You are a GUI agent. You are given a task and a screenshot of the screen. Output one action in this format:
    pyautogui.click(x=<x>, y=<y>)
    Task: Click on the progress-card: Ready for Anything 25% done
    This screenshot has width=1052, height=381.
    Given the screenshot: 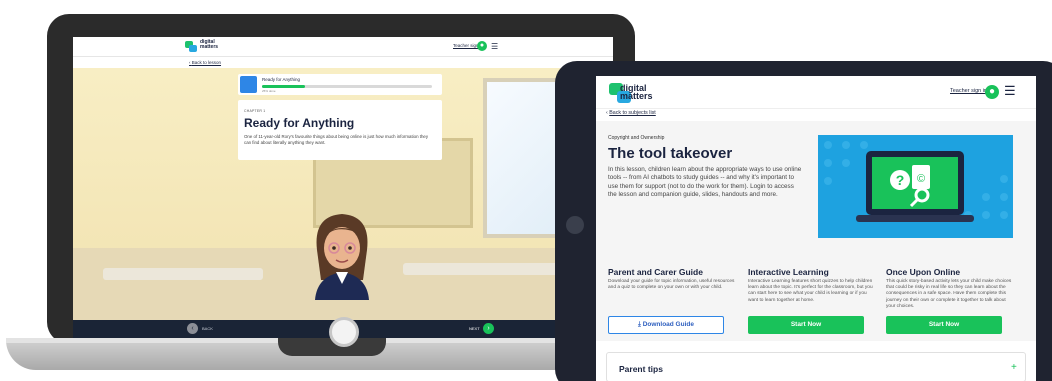 What is the action you would take?
    pyautogui.click(x=340, y=84)
    